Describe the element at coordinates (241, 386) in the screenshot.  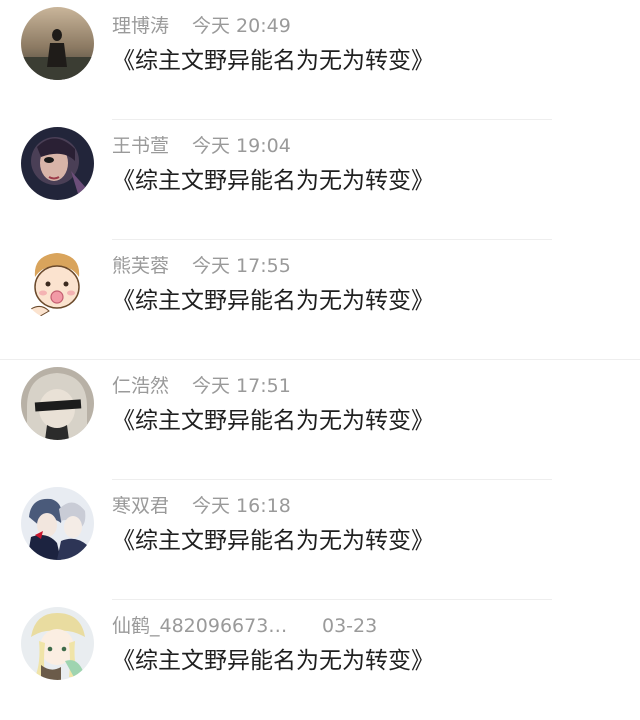
I see `message-time: 今天 17:51` at that location.